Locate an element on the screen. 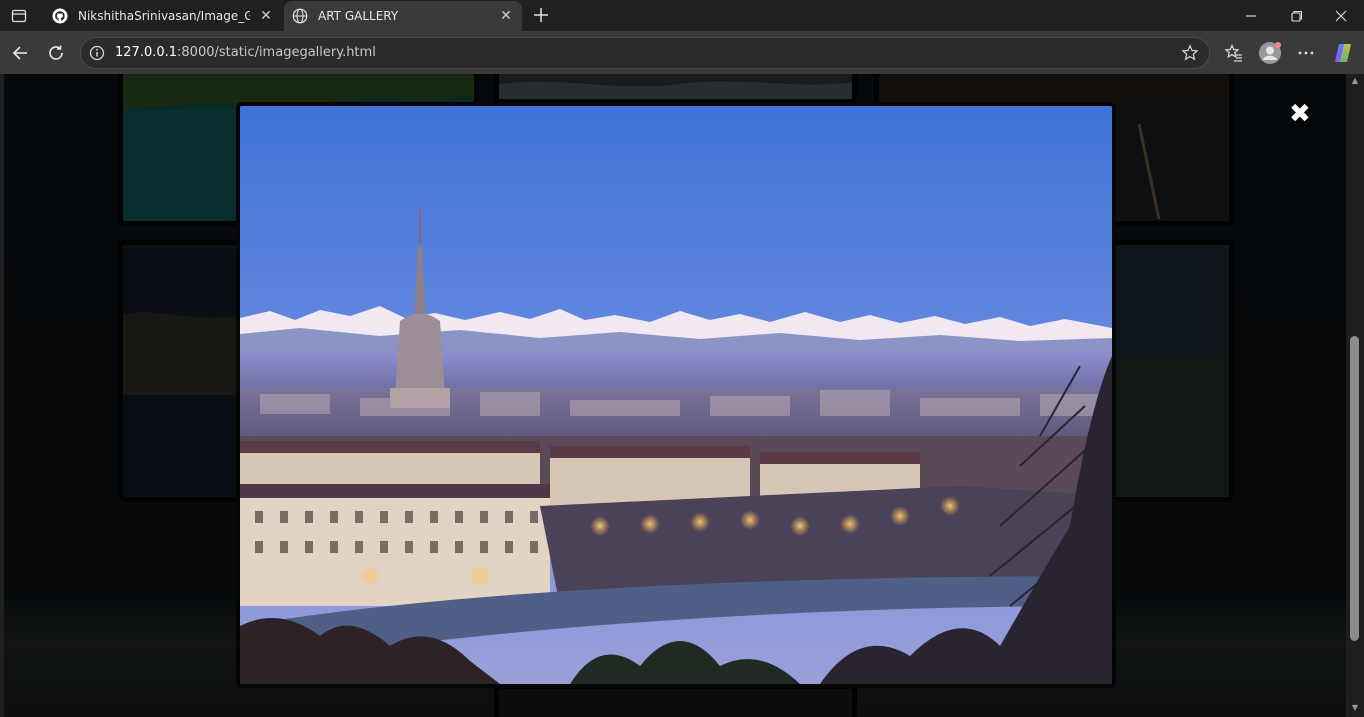  page-scrollbar: ▲ ▼ is located at coordinates (1355, 395).